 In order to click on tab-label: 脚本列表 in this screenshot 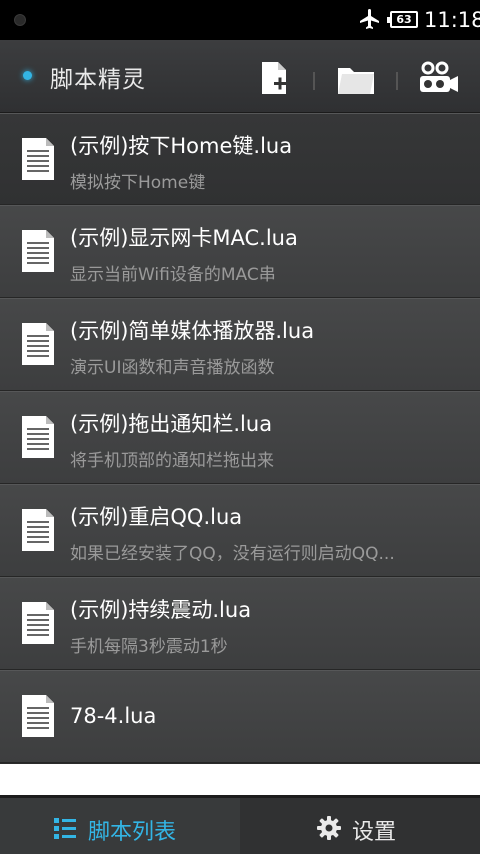, I will do `click(132, 832)`.